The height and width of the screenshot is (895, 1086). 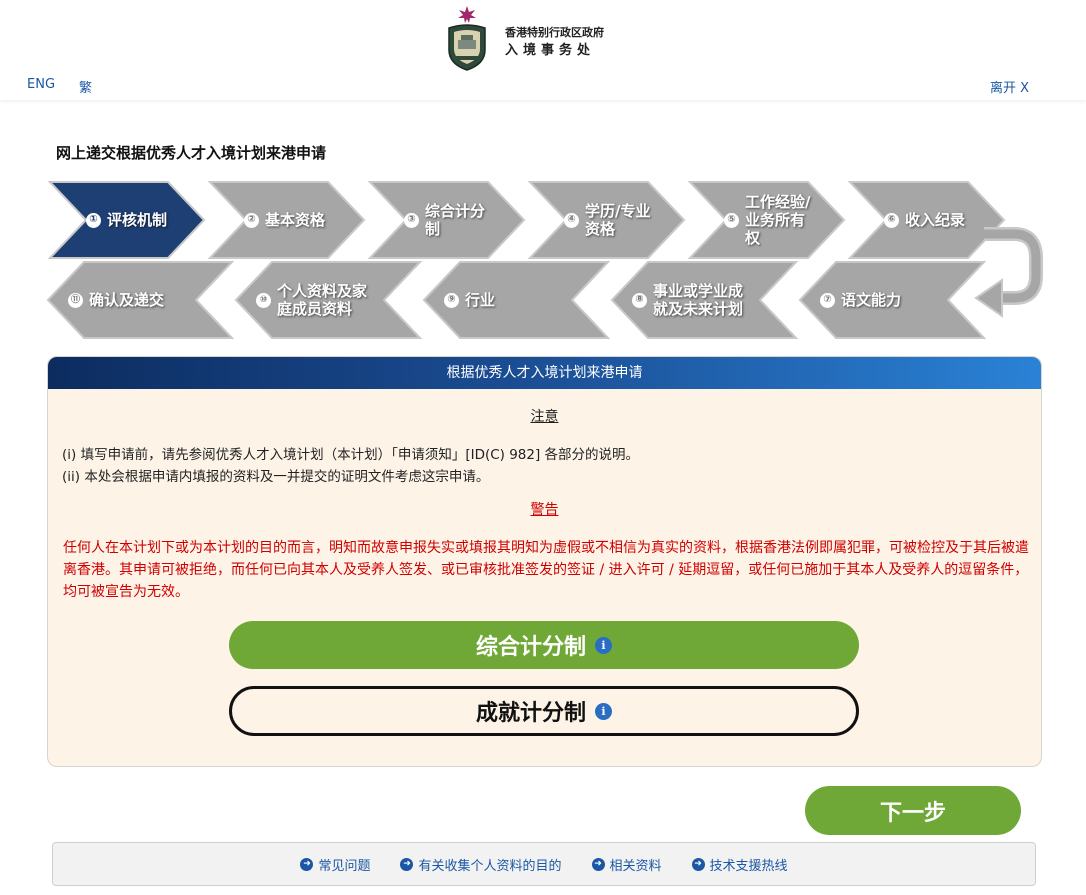 What do you see at coordinates (322, 300) in the screenshot?
I see `step-label: 个人资料及家庭成员资料` at bounding box center [322, 300].